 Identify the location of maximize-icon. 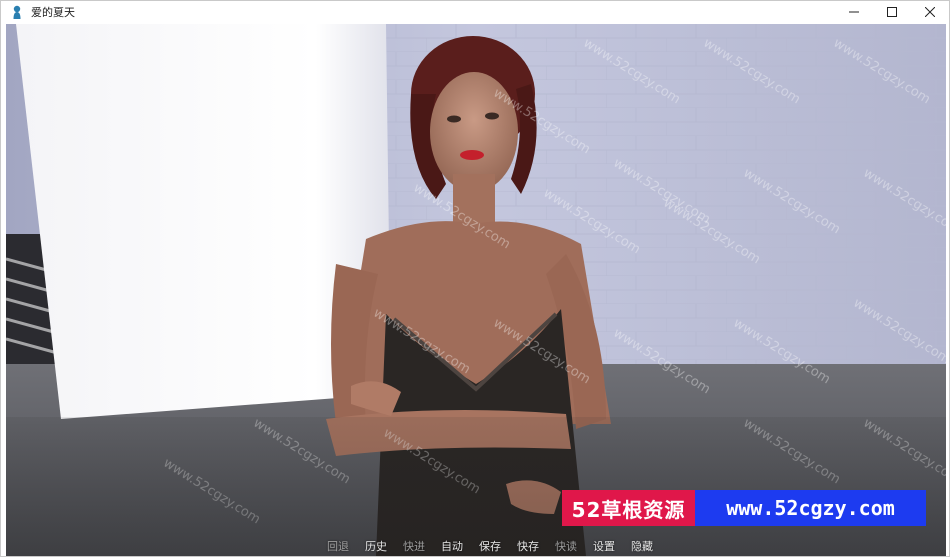
(892, 12).